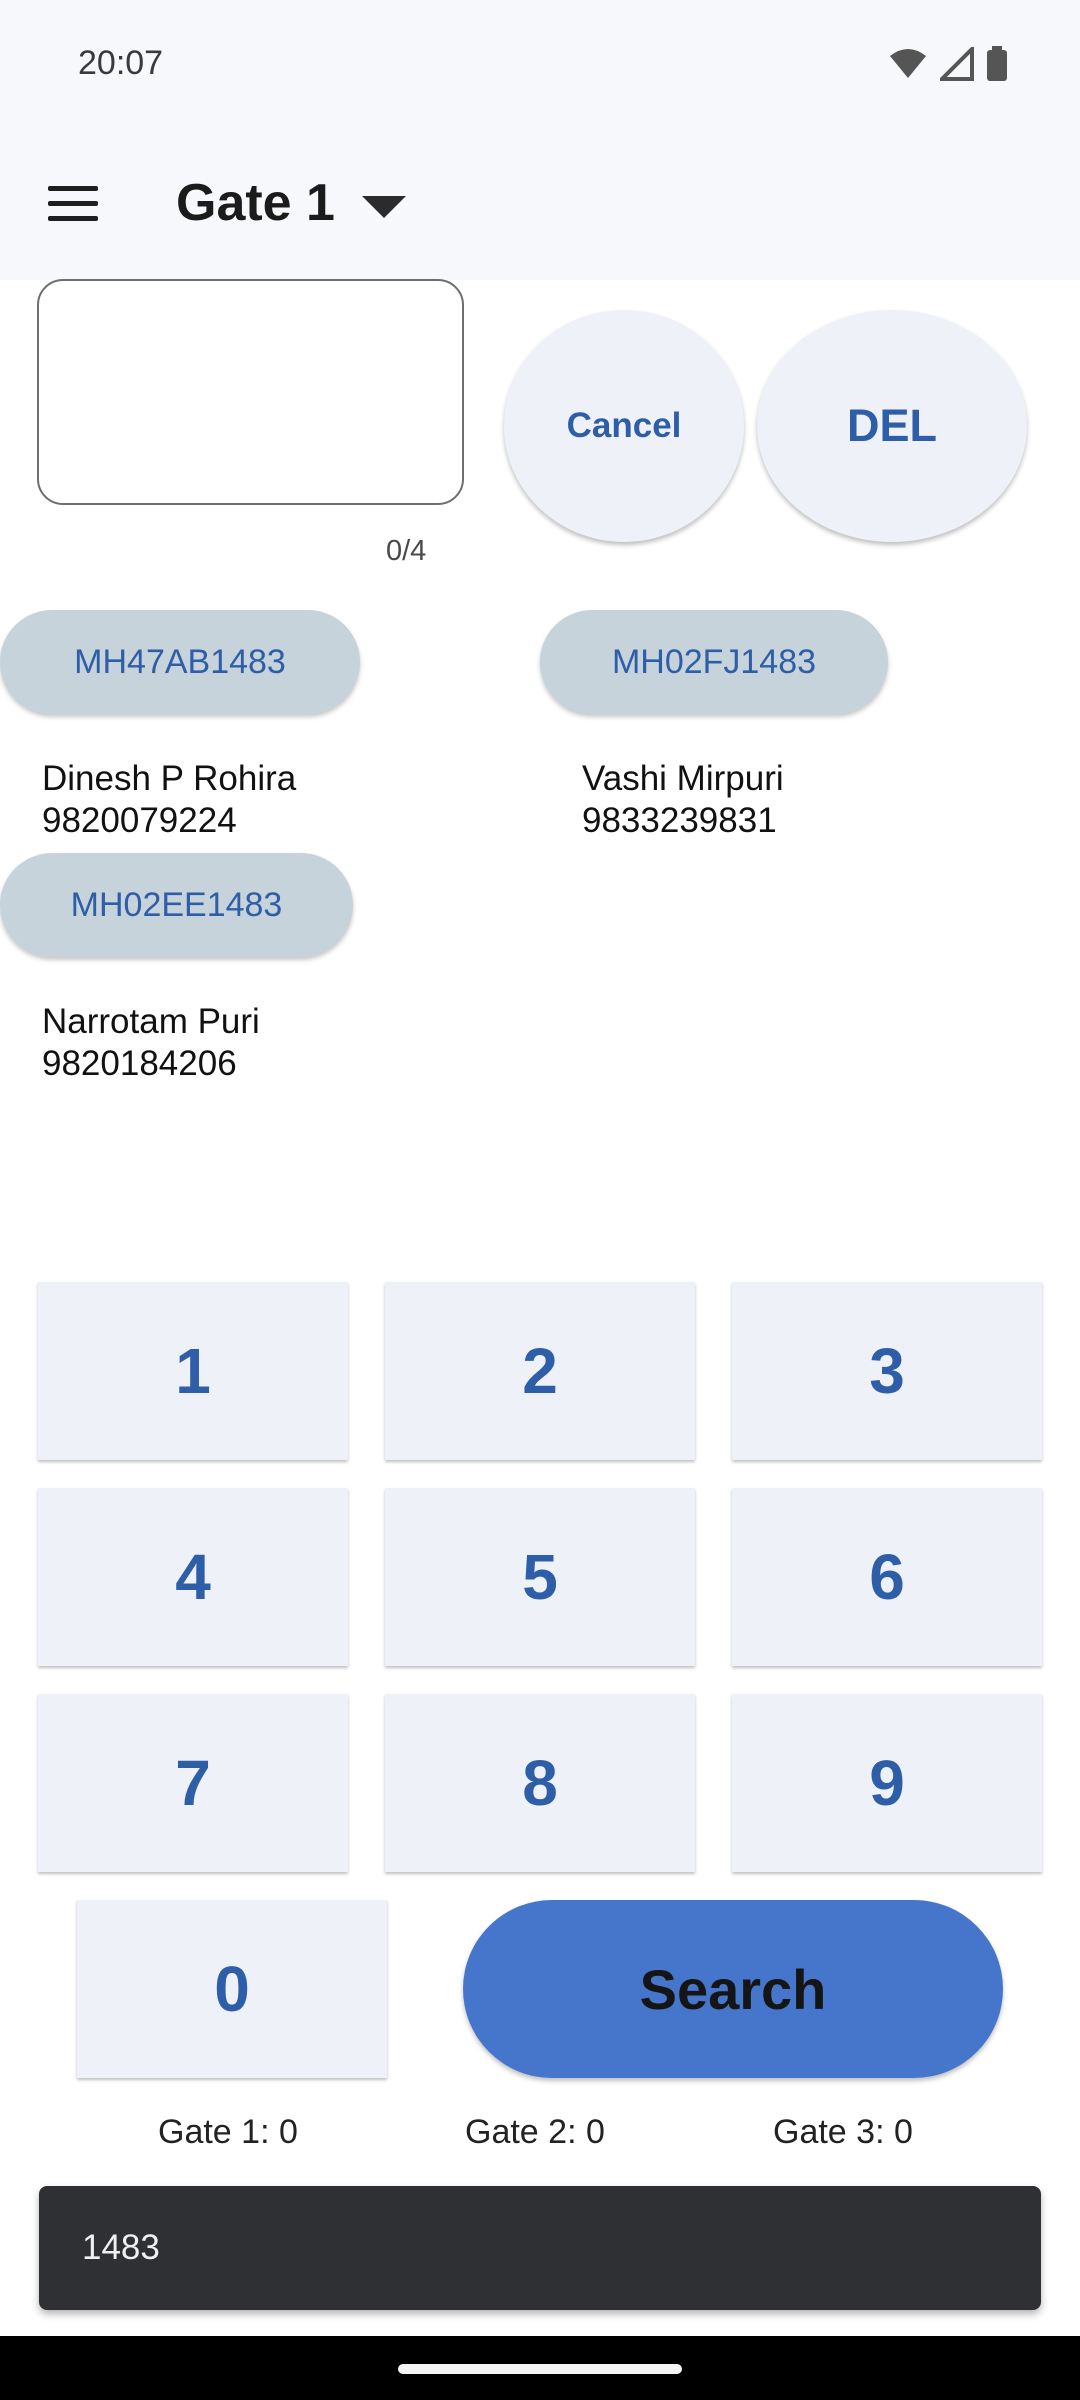 The height and width of the screenshot is (2400, 1080). Describe the element at coordinates (624, 426) in the screenshot. I see `cancel-button: Cancel` at that location.